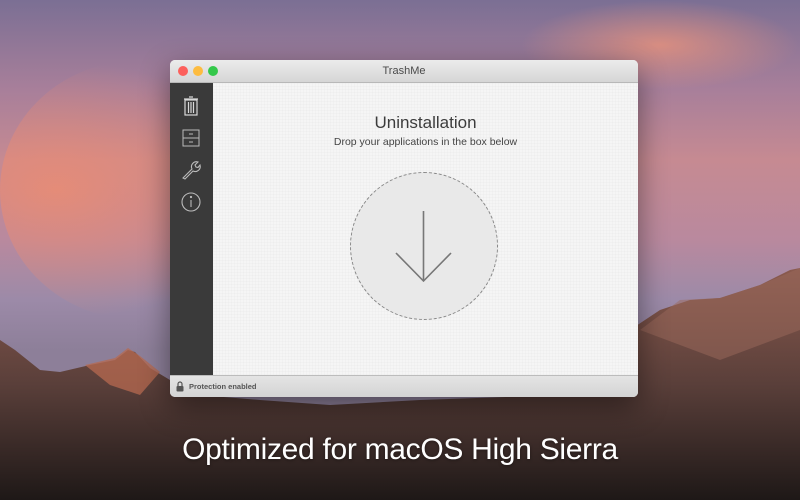  I want to click on trash-icon, so click(191, 106).